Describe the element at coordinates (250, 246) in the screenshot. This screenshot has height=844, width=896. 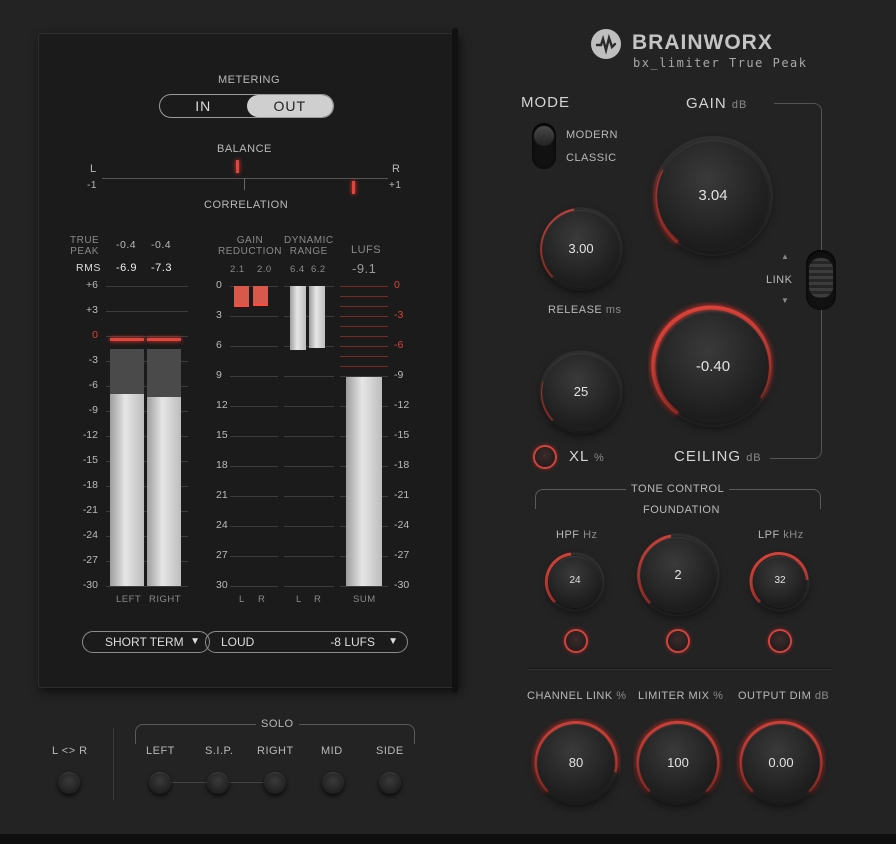
I see `gain-reduction-label: GAIN REDUCTION` at that location.